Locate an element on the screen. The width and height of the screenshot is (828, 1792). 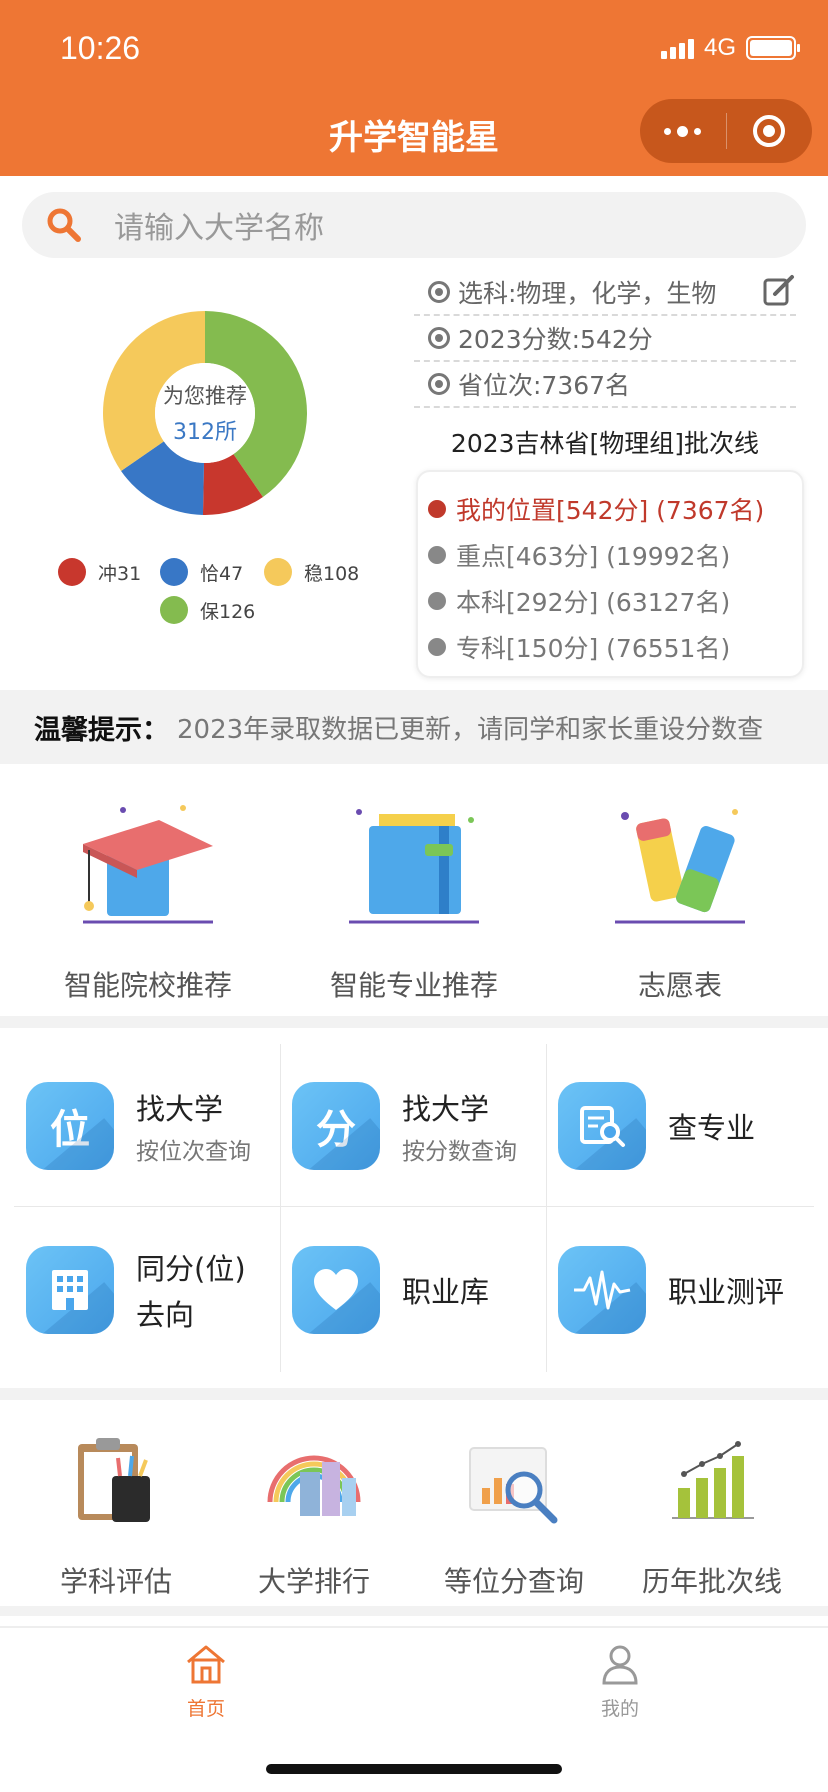
tab-home: 首页 is located at coordinates (206, 1681).